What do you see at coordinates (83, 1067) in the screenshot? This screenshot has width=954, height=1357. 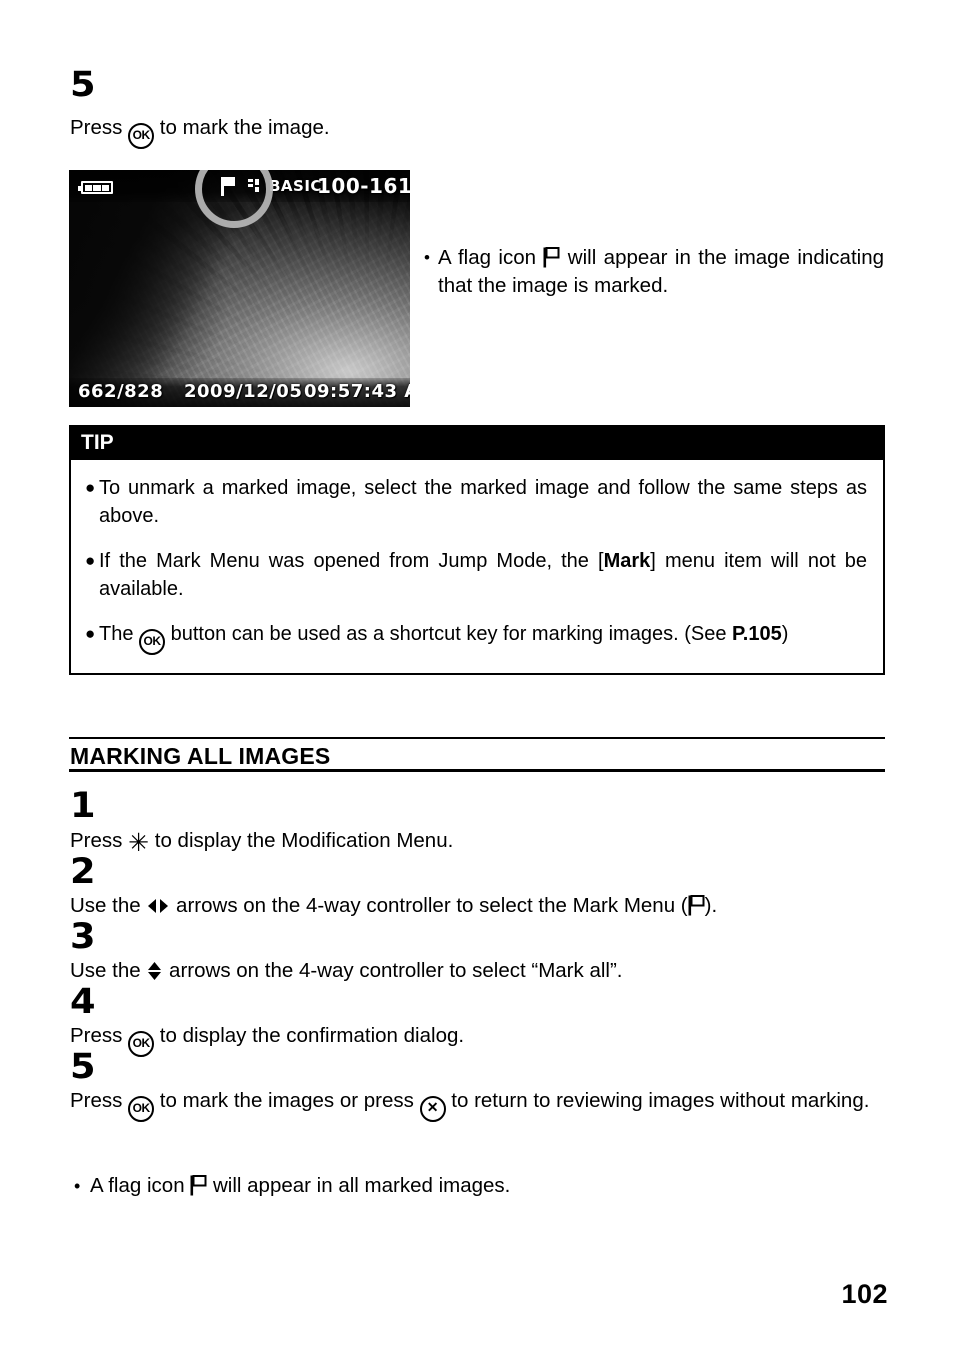 I see `step-number-5: 5` at bounding box center [83, 1067].